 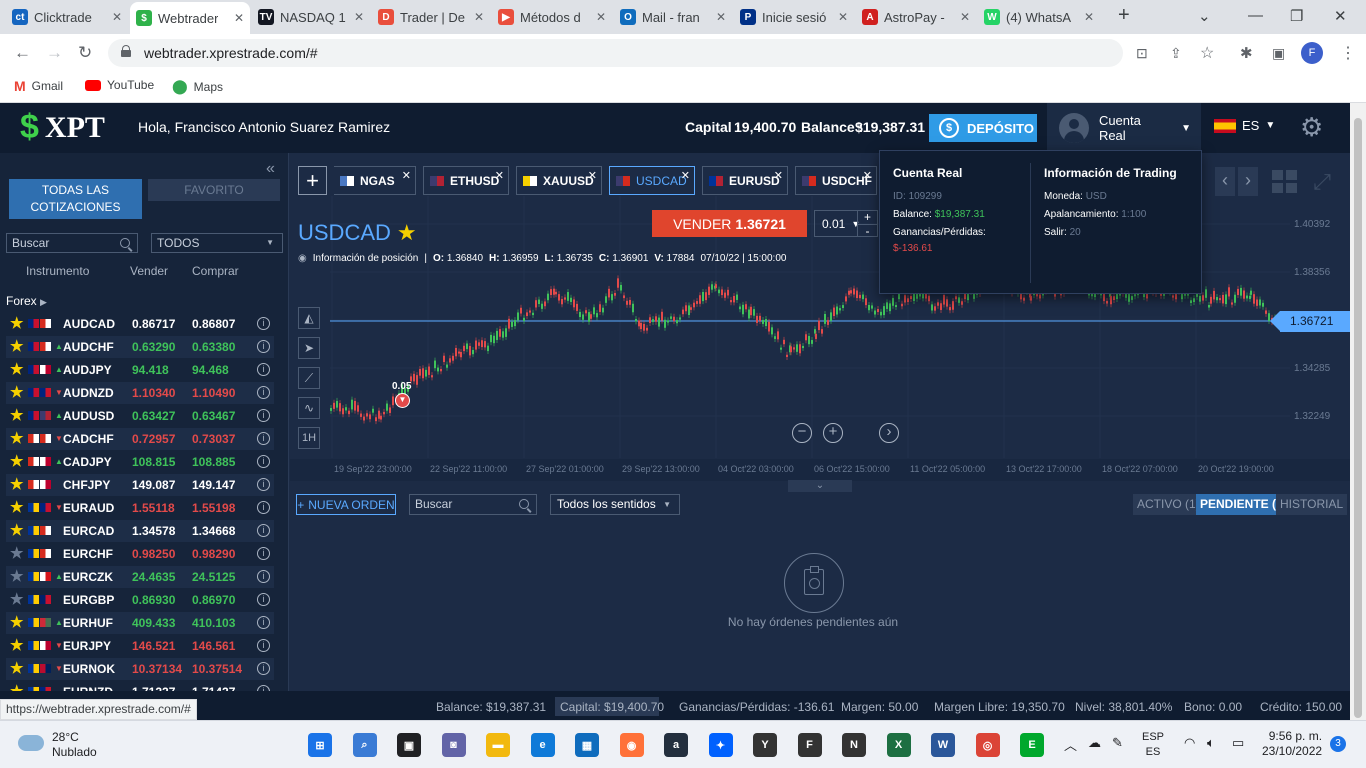 I want to click on list-item: ★ CHFJPY 149.087 149.147 i, so click(x=140, y=485).